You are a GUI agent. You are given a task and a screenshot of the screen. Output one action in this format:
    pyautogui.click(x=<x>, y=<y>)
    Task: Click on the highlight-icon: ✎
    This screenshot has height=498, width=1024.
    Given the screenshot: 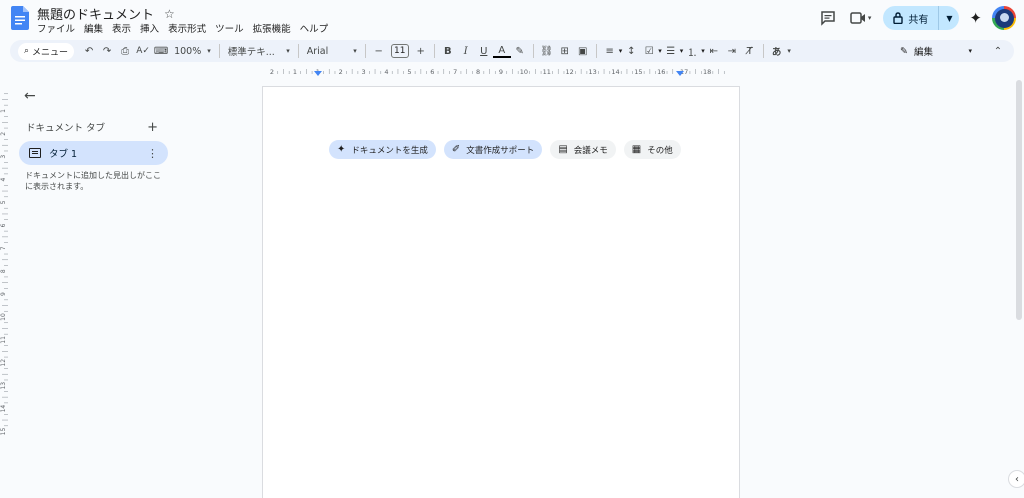 What is the action you would take?
    pyautogui.click(x=520, y=51)
    